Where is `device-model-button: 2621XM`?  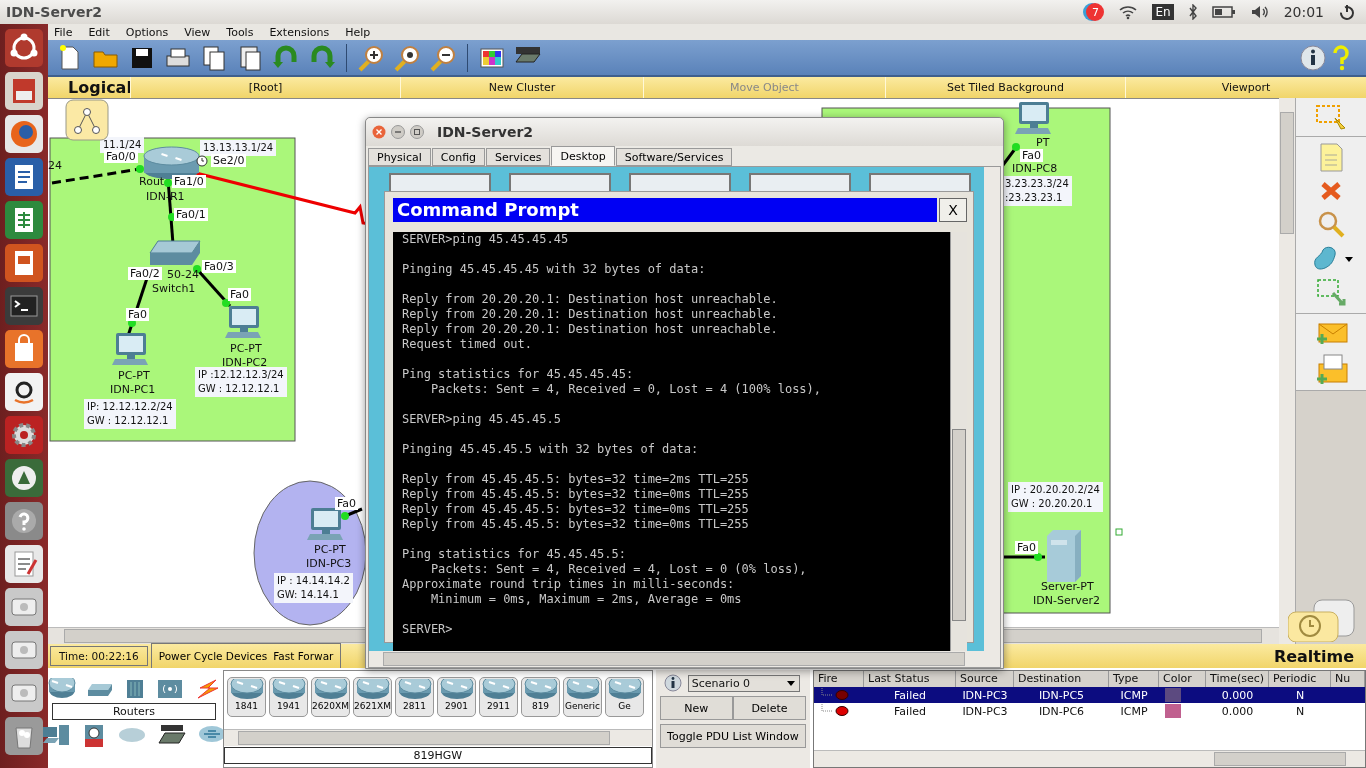
device-model-button: 2621XM is located at coordinates (372, 697).